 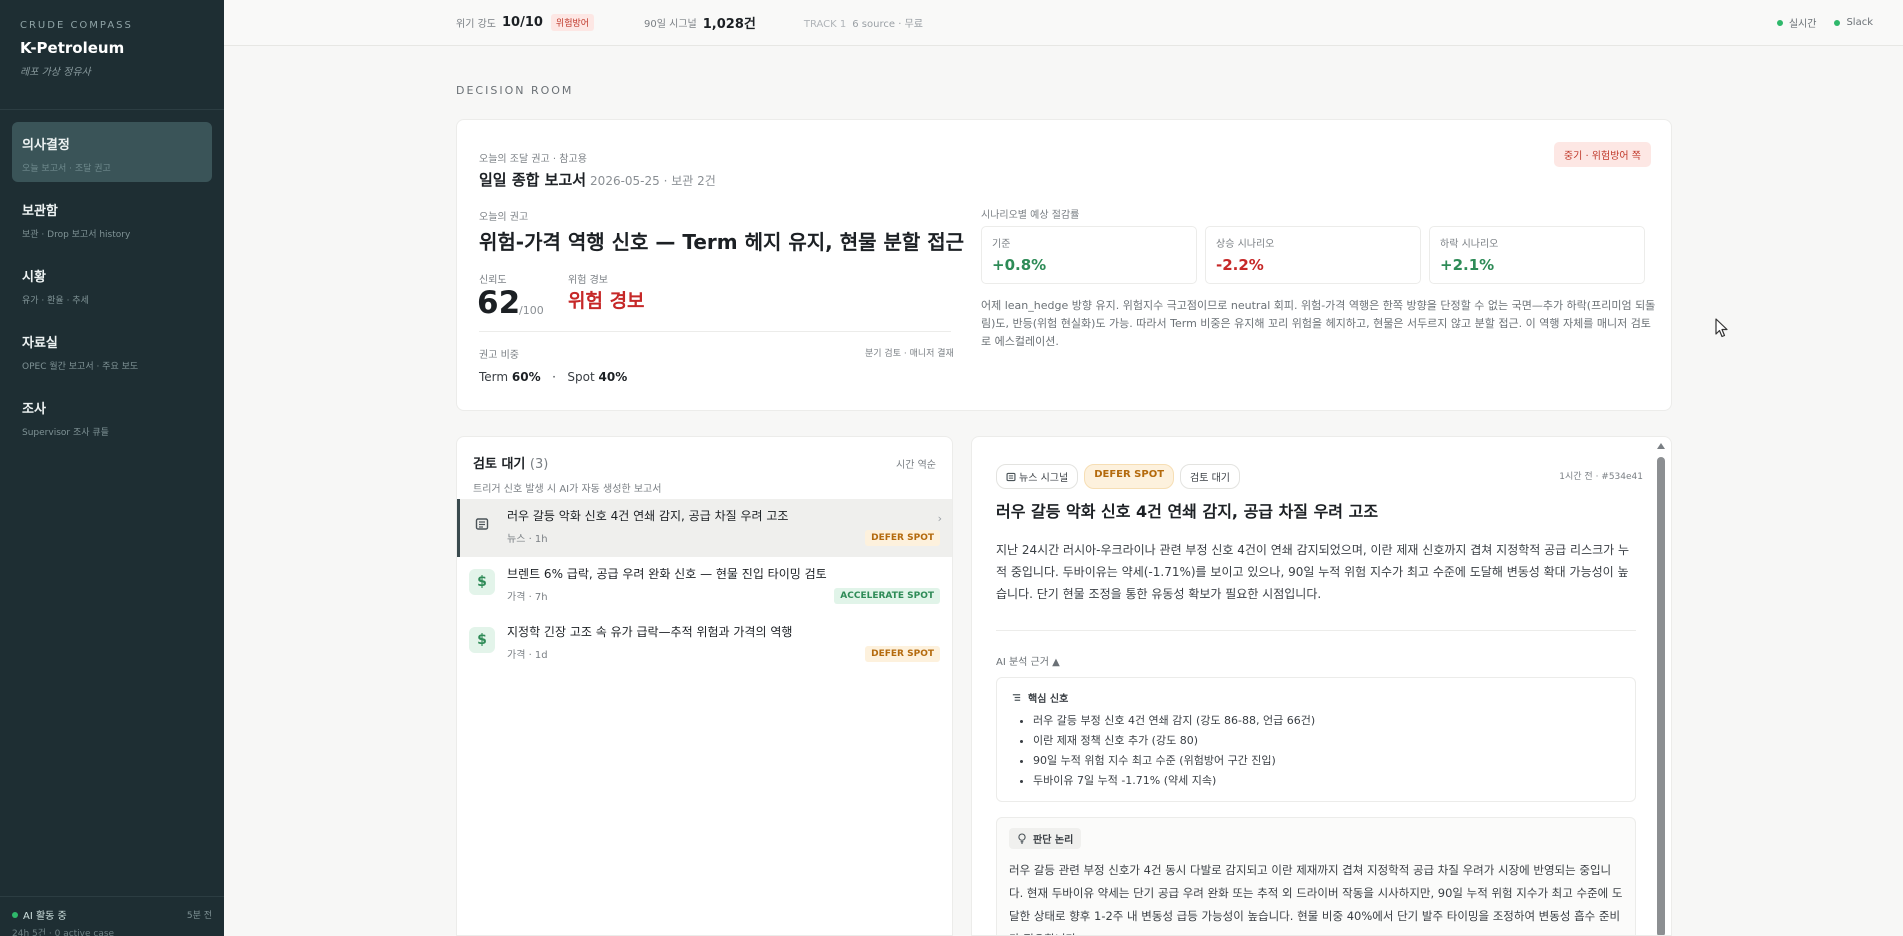 I want to click on scenario-card-down: 하락 시나리오 +2.1%, so click(x=1537, y=255).